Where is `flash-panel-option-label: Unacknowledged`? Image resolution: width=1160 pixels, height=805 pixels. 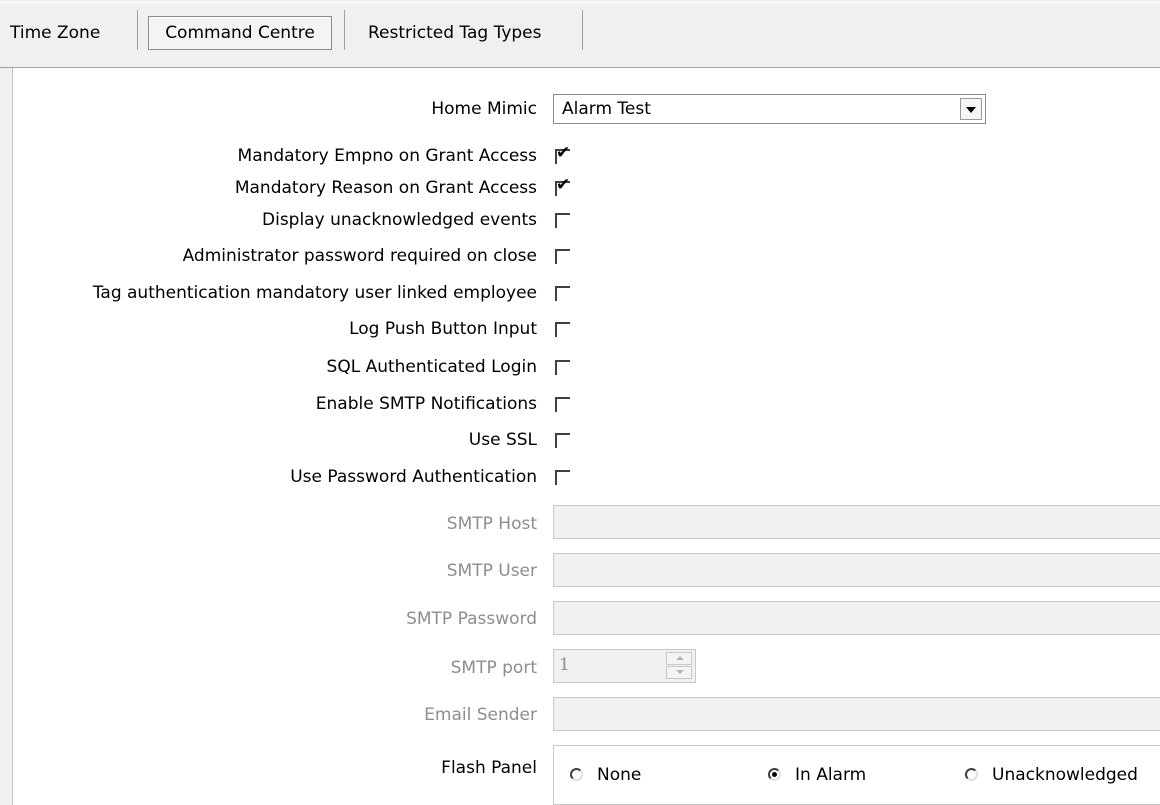
flash-panel-option-label: Unacknowledged is located at coordinates (1065, 775).